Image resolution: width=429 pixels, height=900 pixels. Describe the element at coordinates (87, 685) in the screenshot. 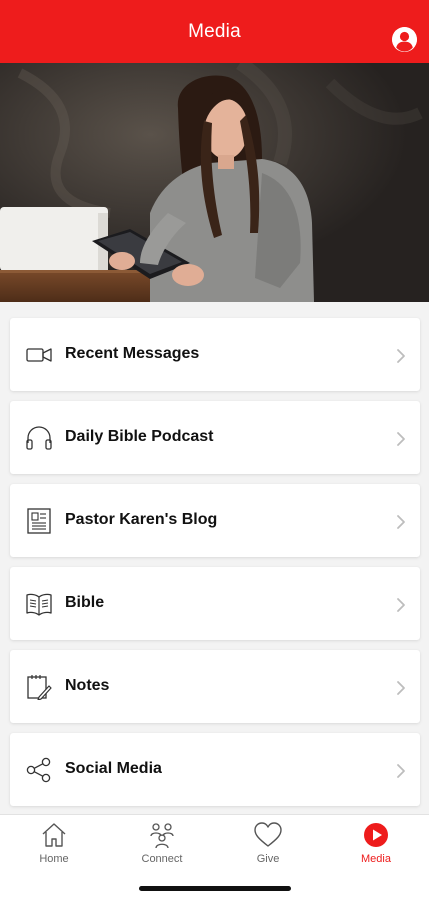

I see `menu-item-label: Notes` at that location.